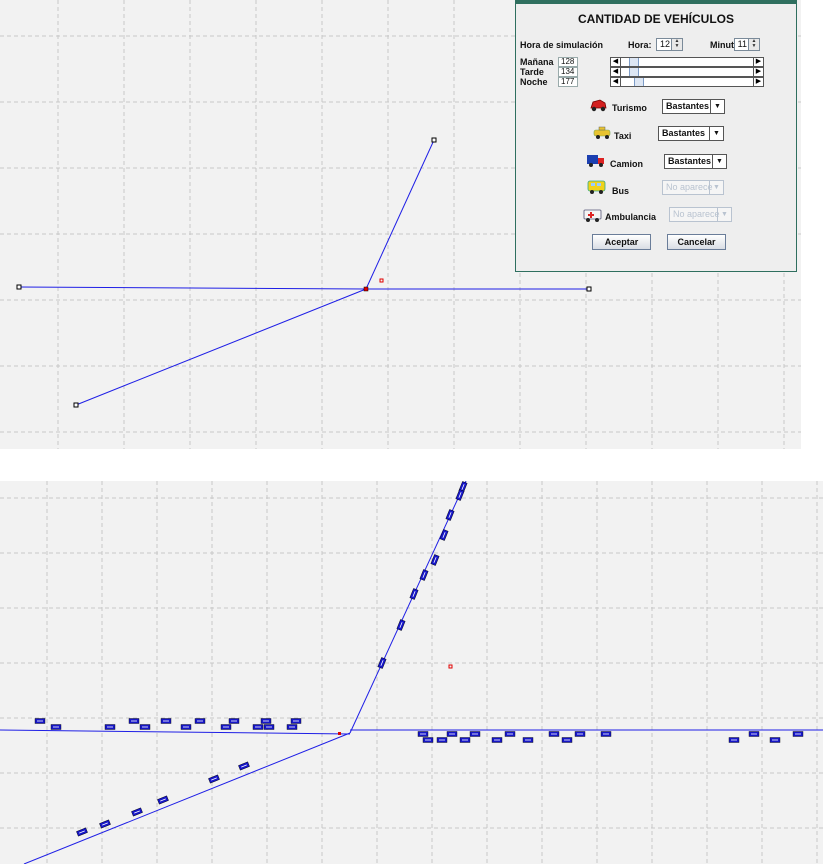 The image size is (823, 864). Describe the element at coordinates (537, 62) in the screenshot. I see `period-label-morning: Mañana` at that location.